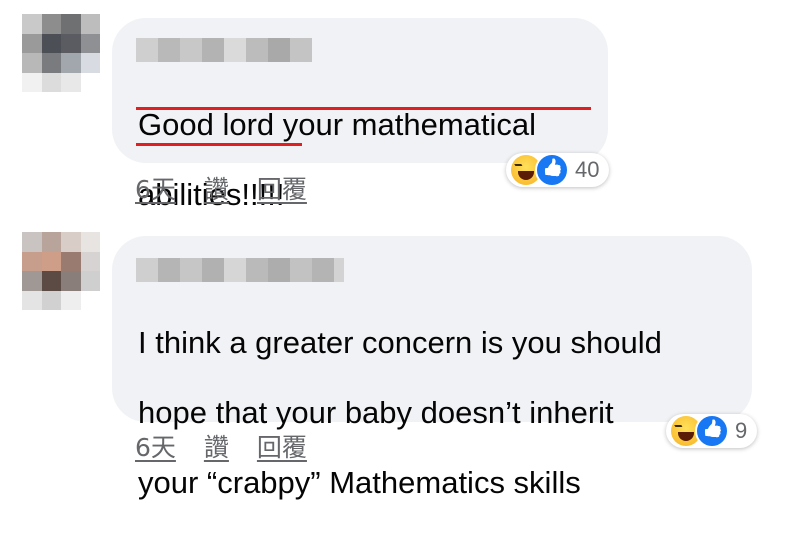 The image size is (800, 535). Describe the element at coordinates (400, 342) in the screenshot. I see `comment-text-line: I think a greater concern is you should` at that location.